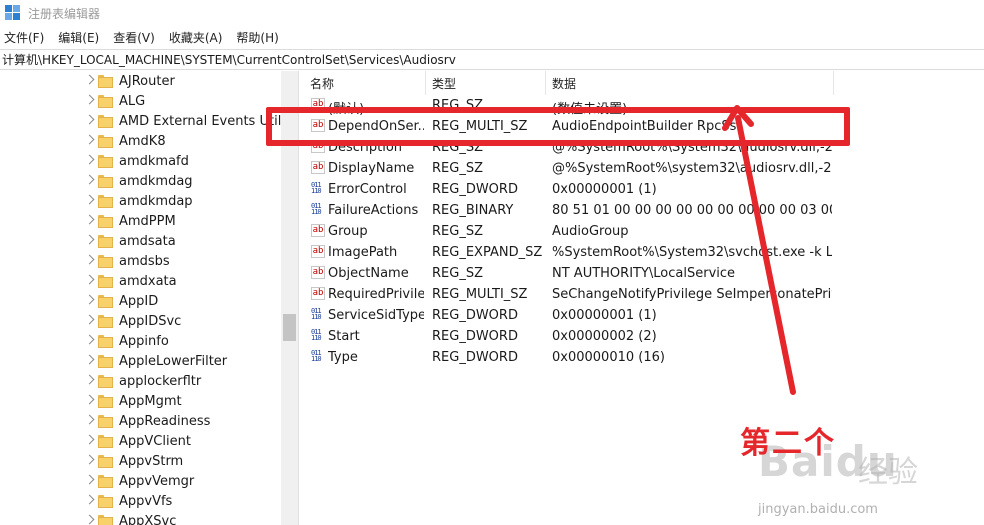 This screenshot has width=984, height=525. Describe the element at coordinates (788, 443) in the screenshot. I see `annotation-text: 第二个` at that location.